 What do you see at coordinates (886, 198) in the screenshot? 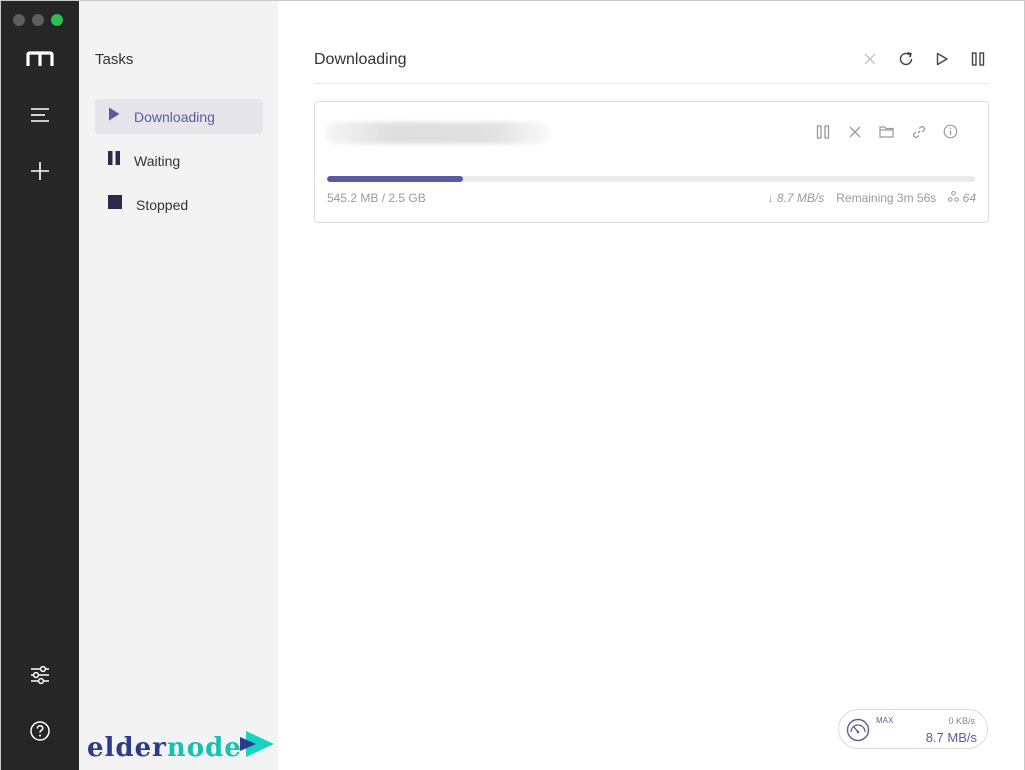
I see `remaining-time: Remaining 3m 56s` at bounding box center [886, 198].